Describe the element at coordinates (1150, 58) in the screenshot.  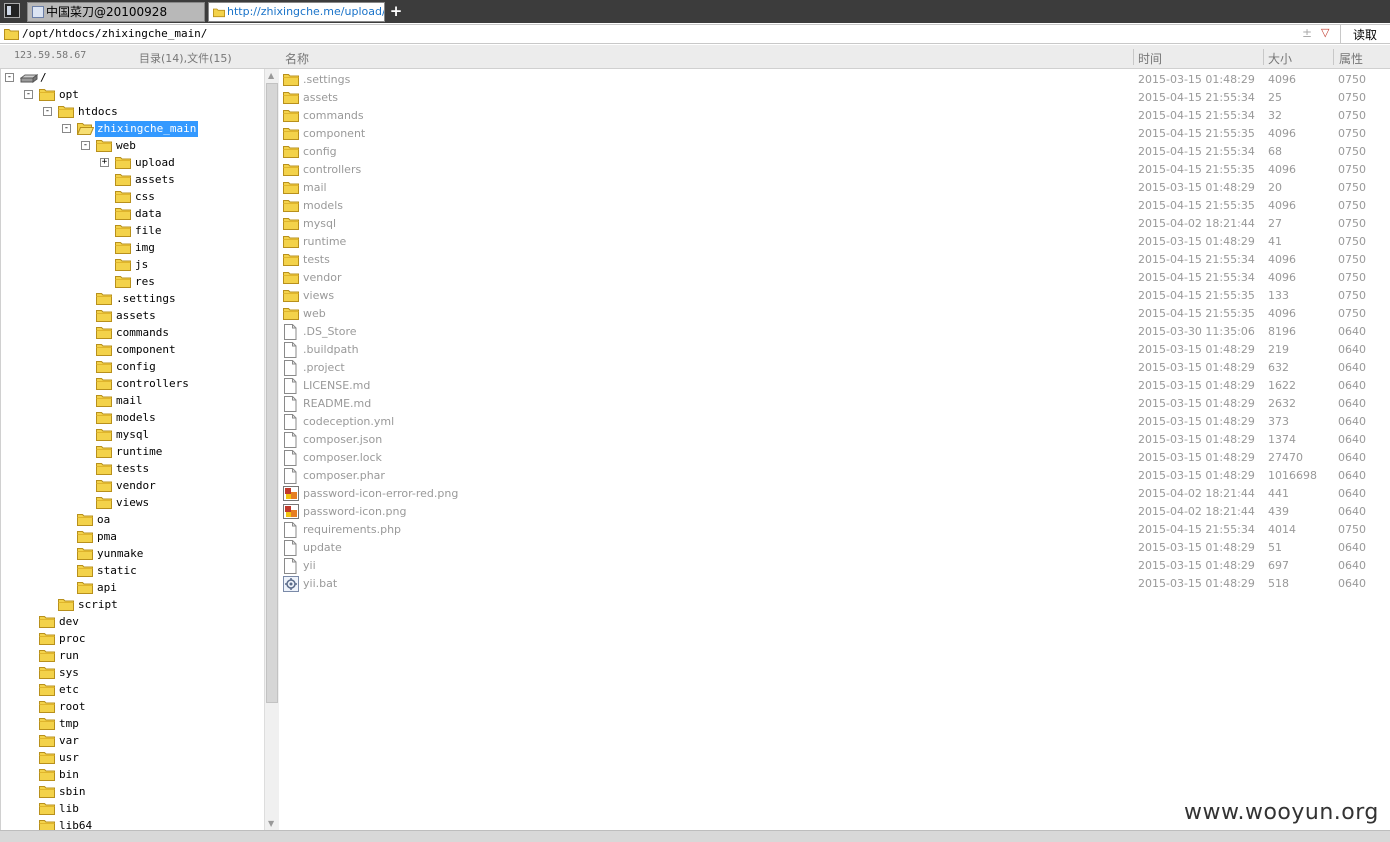
I see `column-time: 时间` at that location.